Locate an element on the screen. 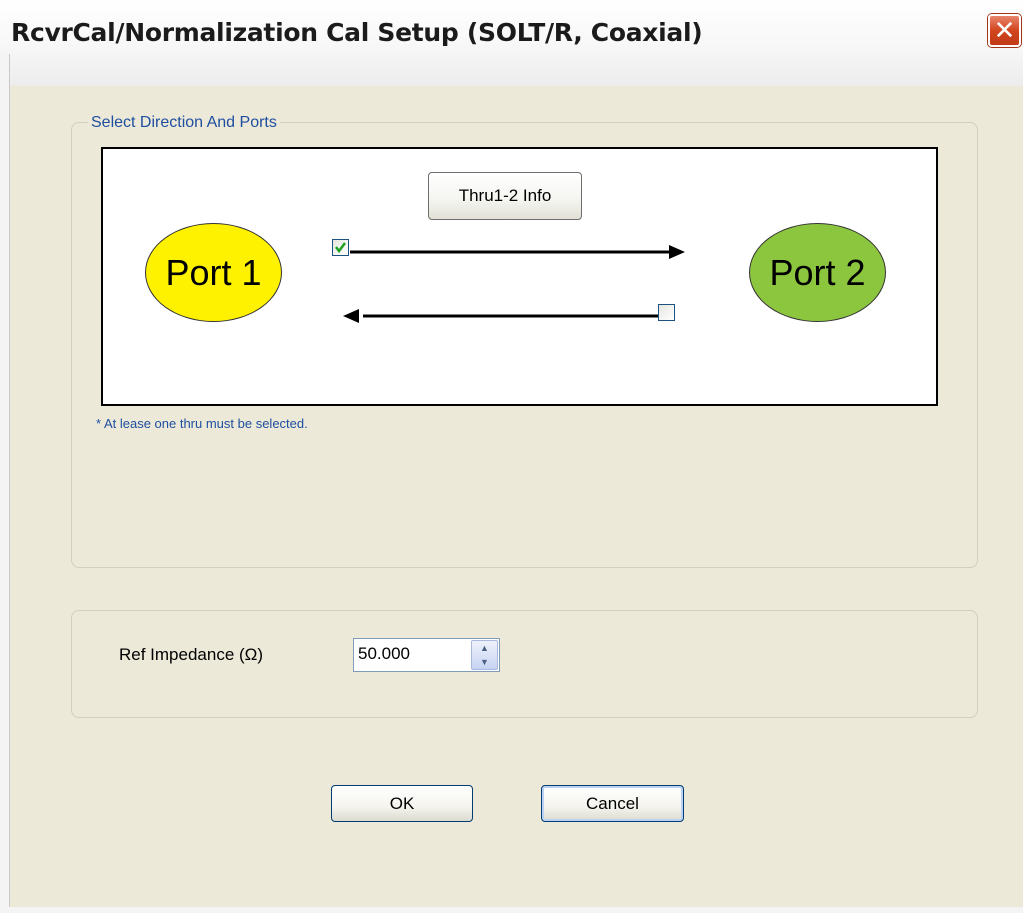  forward-arrow-head is located at coordinates (677, 252).